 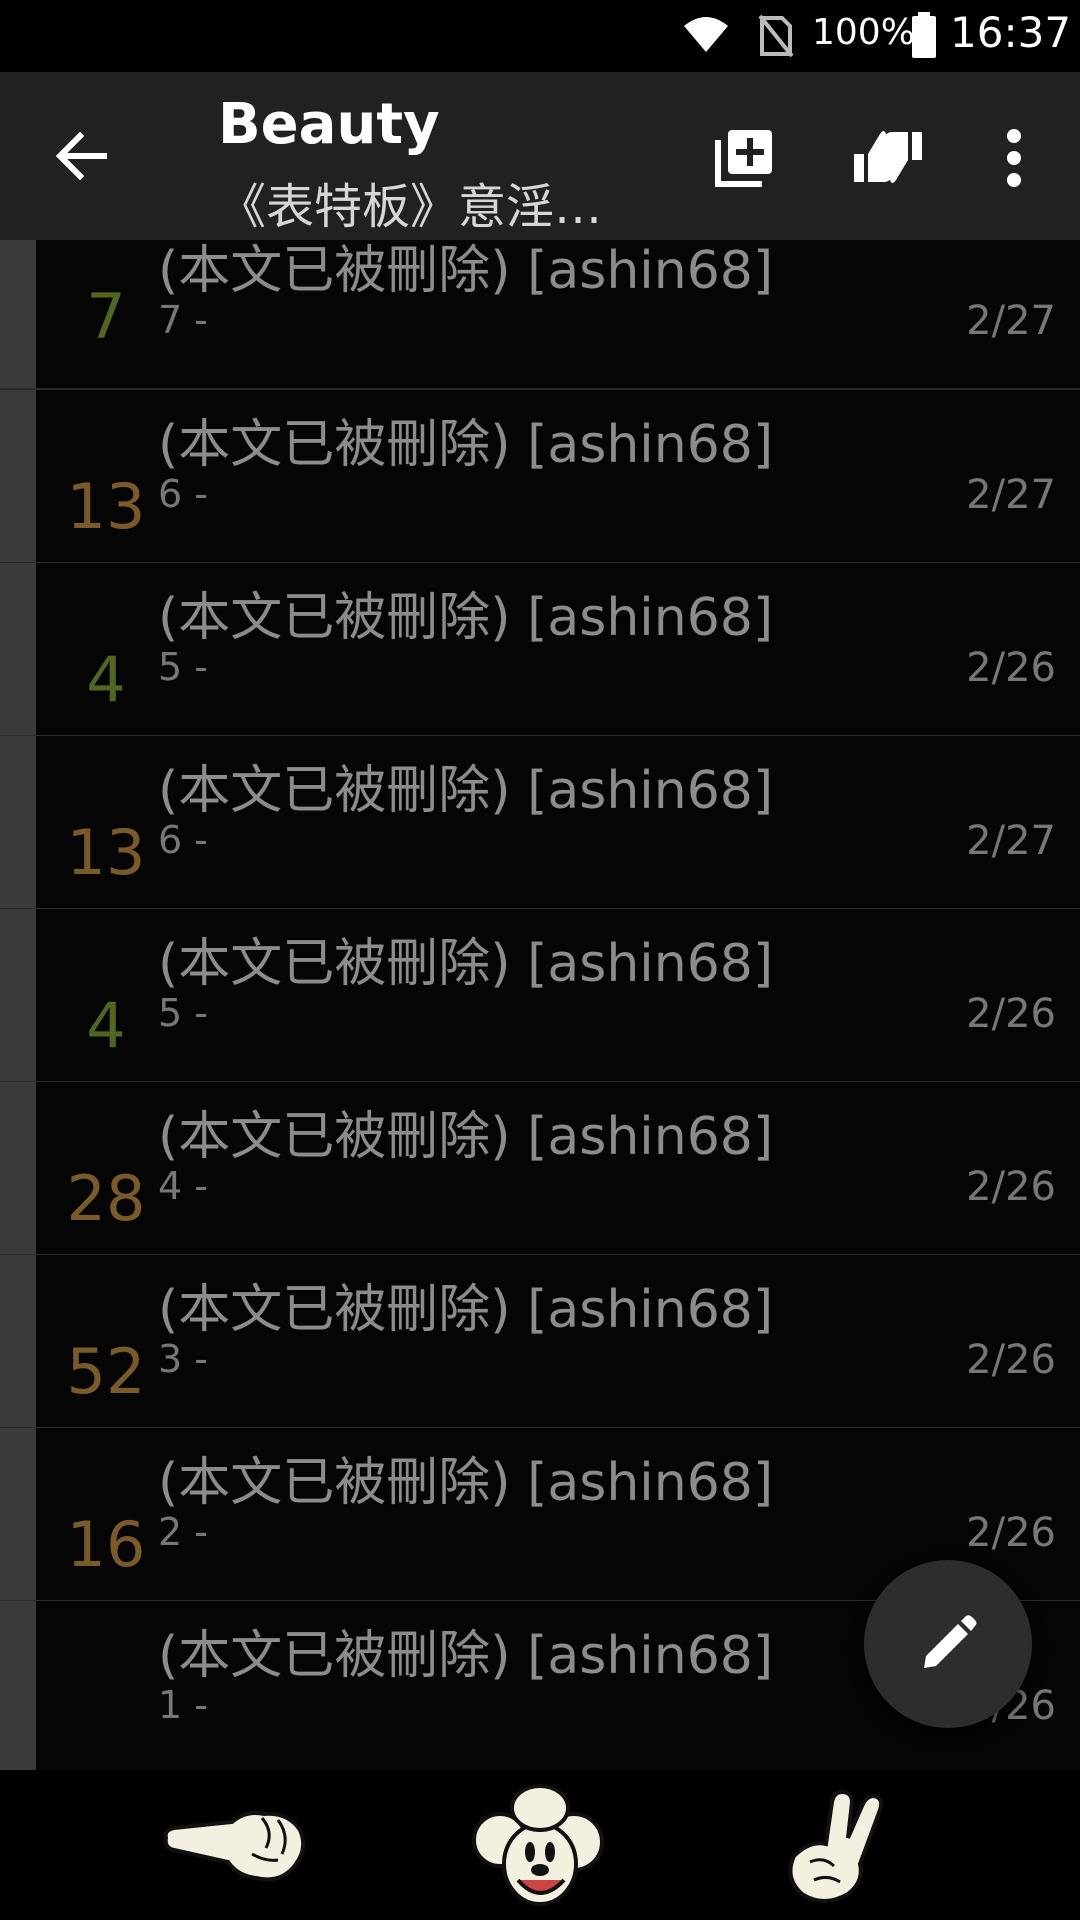 I want to click on article-author: 7 -, so click(x=183, y=320).